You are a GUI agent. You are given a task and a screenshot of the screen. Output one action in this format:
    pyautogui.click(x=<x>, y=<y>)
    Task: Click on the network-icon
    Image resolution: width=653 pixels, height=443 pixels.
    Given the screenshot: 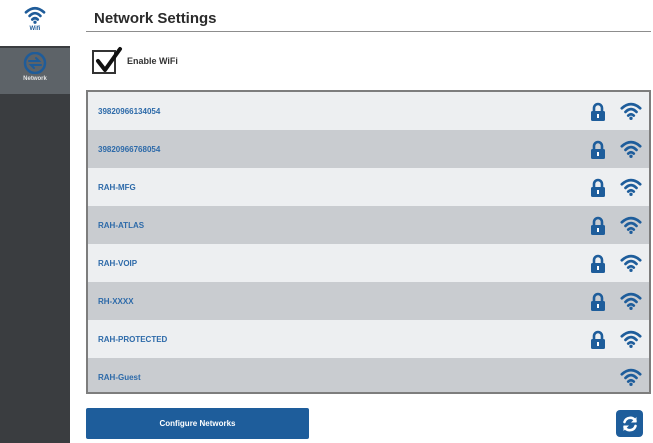 What is the action you would take?
    pyautogui.click(x=35, y=63)
    